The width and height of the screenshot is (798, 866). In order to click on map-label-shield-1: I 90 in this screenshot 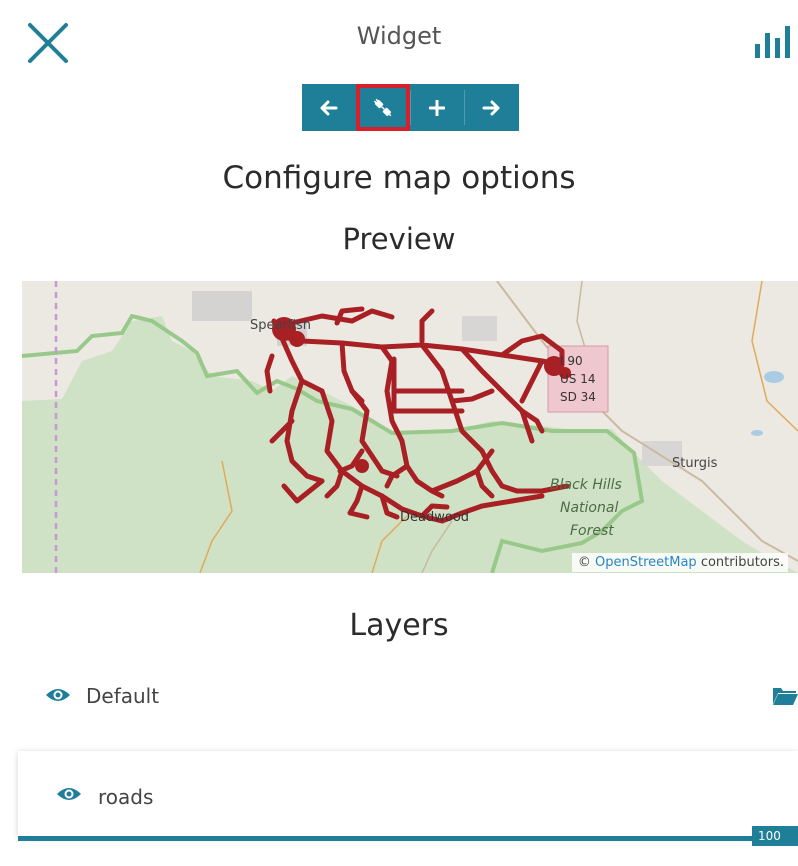, I will do `click(571, 361)`.